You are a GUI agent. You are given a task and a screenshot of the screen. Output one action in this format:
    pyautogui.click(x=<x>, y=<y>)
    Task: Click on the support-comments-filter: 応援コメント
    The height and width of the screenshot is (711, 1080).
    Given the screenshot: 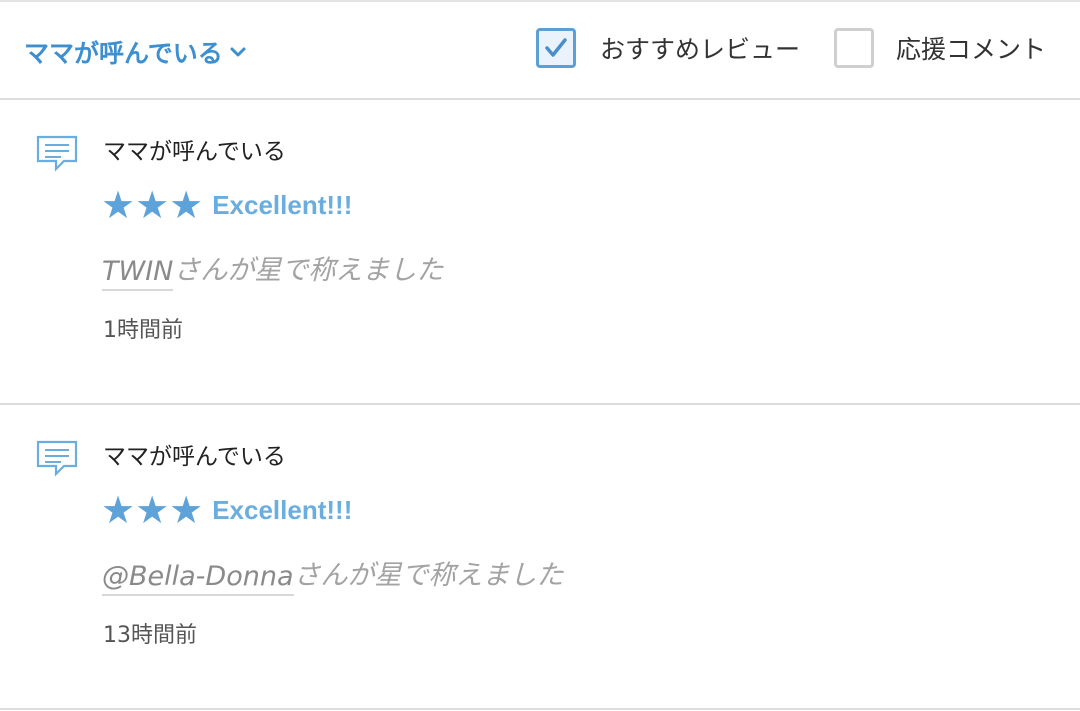 What is the action you would take?
    pyautogui.click(x=940, y=48)
    